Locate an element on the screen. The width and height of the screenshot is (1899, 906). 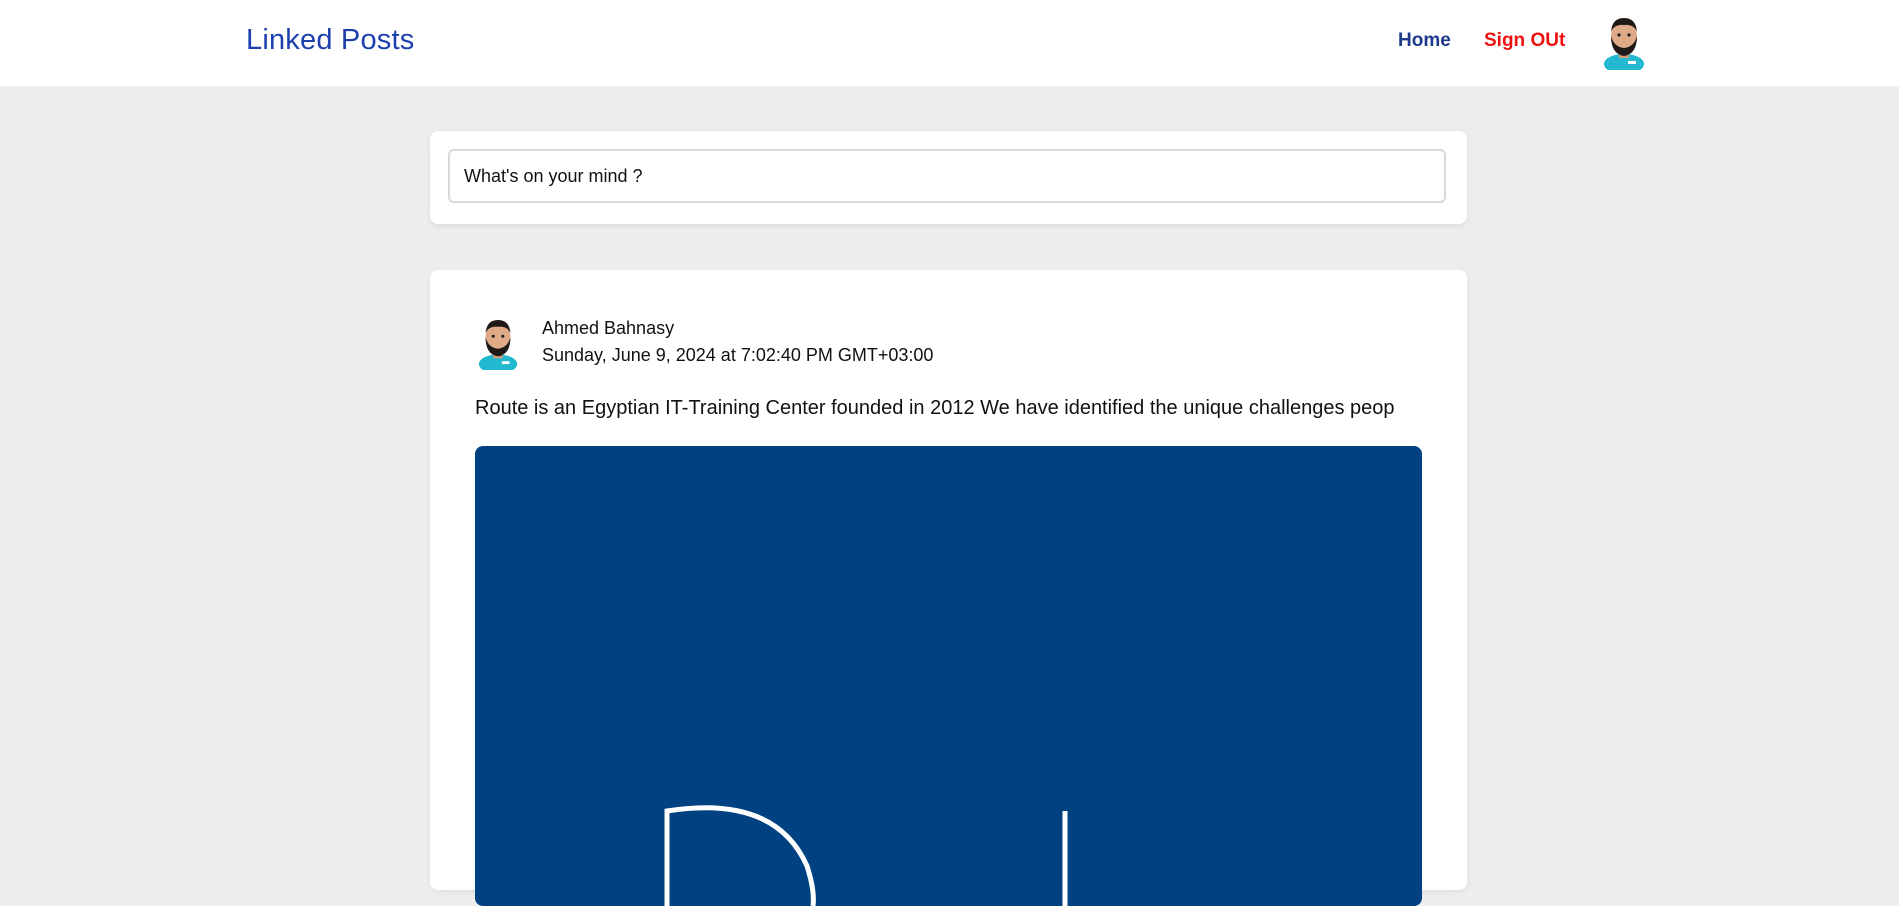
post-author-name: Ahmed Bahnasy is located at coordinates (608, 328).